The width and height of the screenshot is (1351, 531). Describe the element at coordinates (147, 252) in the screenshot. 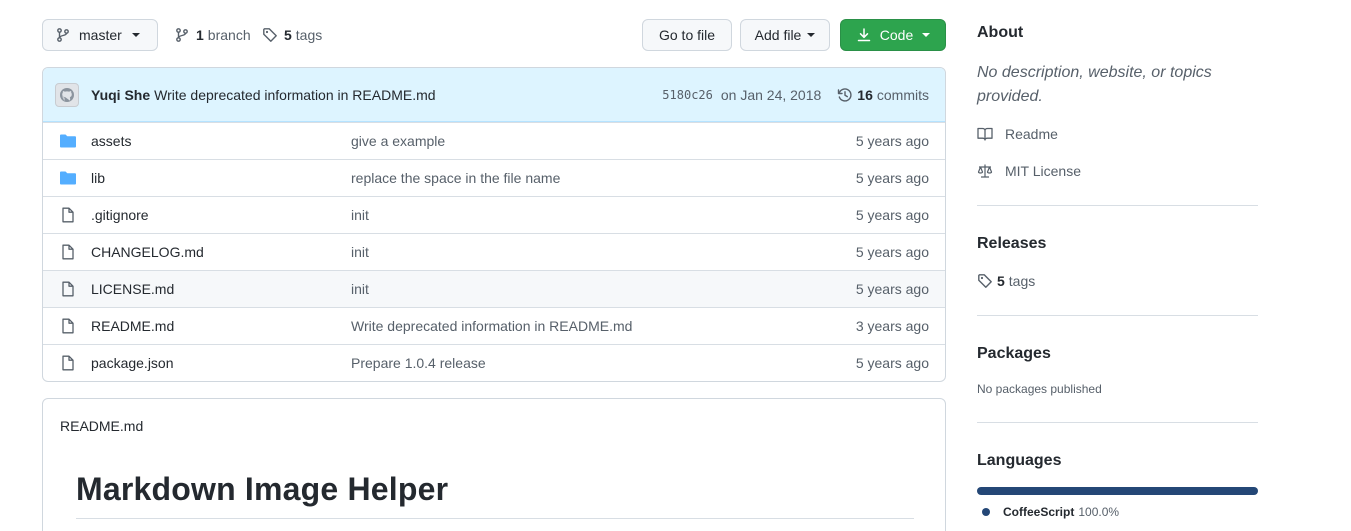

I see `file-name-link: CHANGELOG.md` at that location.